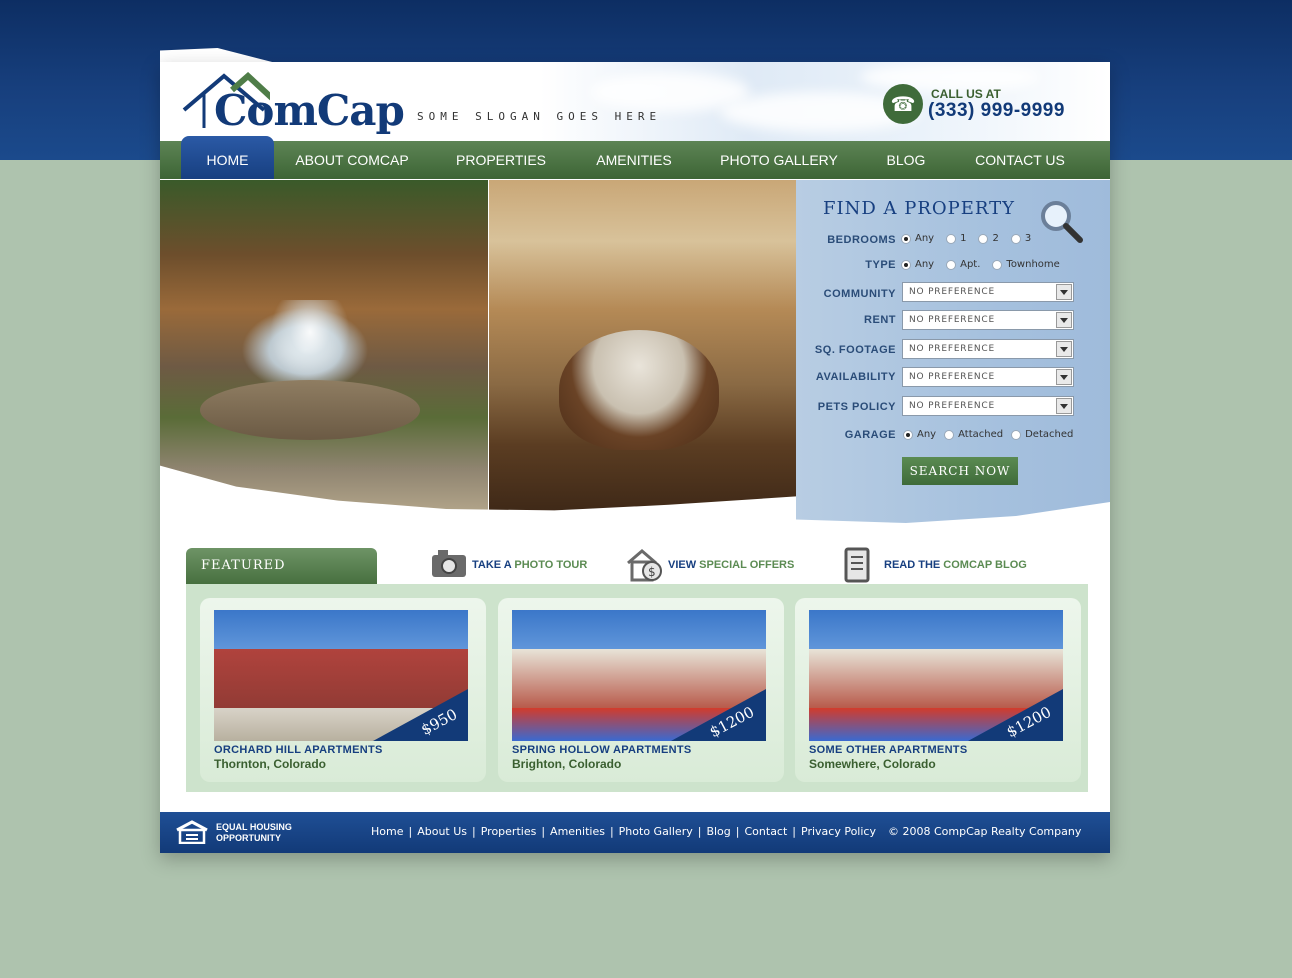 The width and height of the screenshot is (1292, 978). I want to click on type-apt-radio, so click(951, 264).